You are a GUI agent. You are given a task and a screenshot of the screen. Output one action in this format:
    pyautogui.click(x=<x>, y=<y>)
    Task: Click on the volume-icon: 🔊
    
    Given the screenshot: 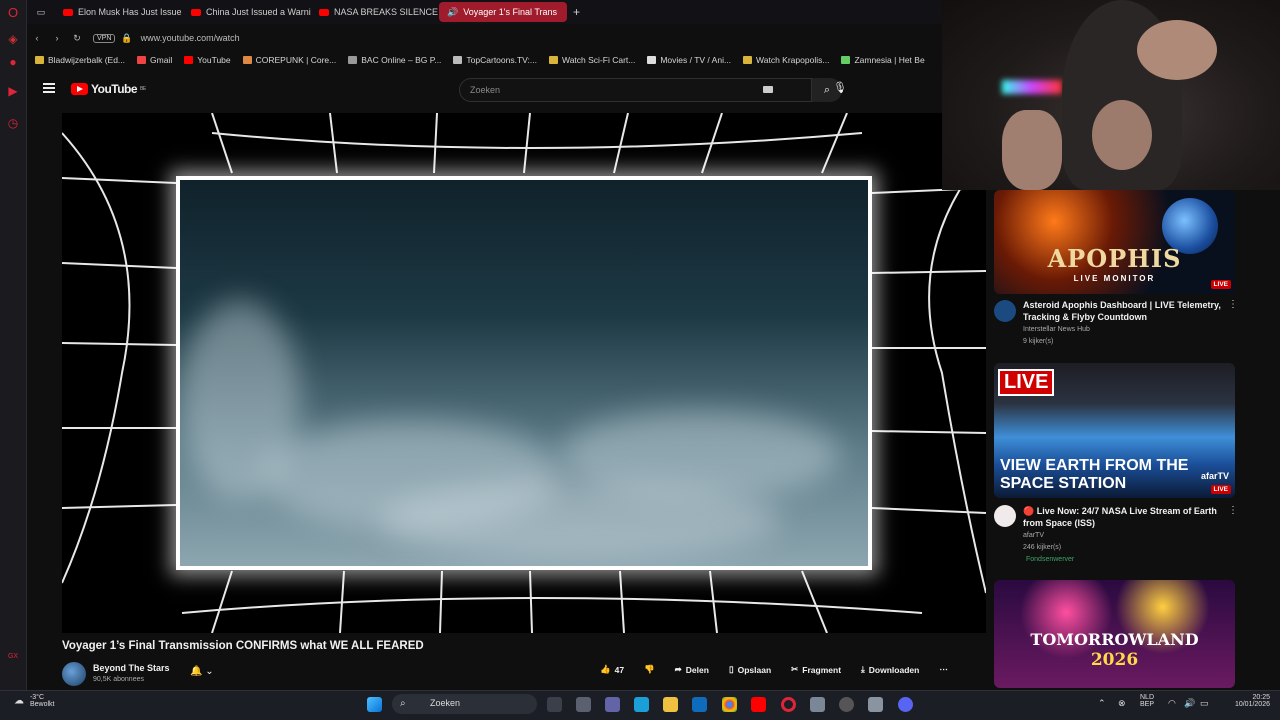 What is the action you would take?
    pyautogui.click(x=1189, y=703)
    